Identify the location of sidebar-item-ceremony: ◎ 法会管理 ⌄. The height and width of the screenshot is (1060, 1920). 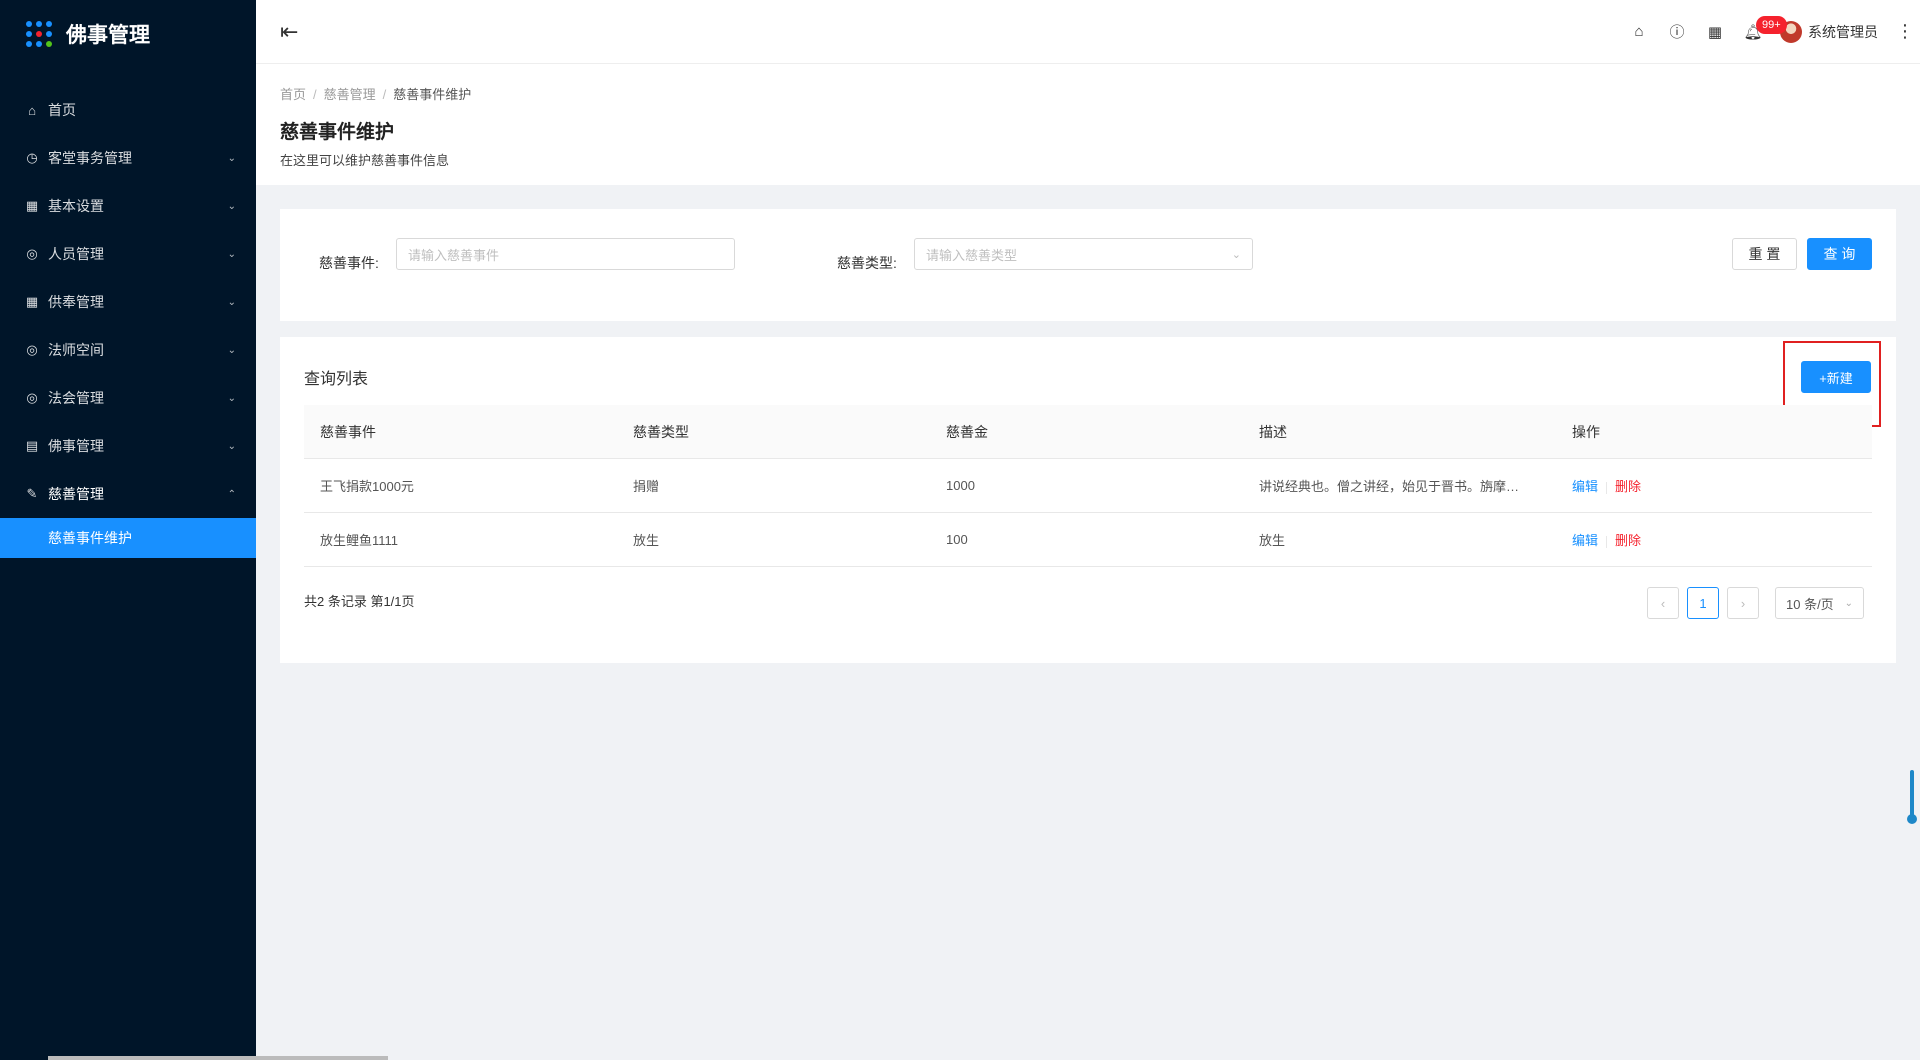
(128, 398).